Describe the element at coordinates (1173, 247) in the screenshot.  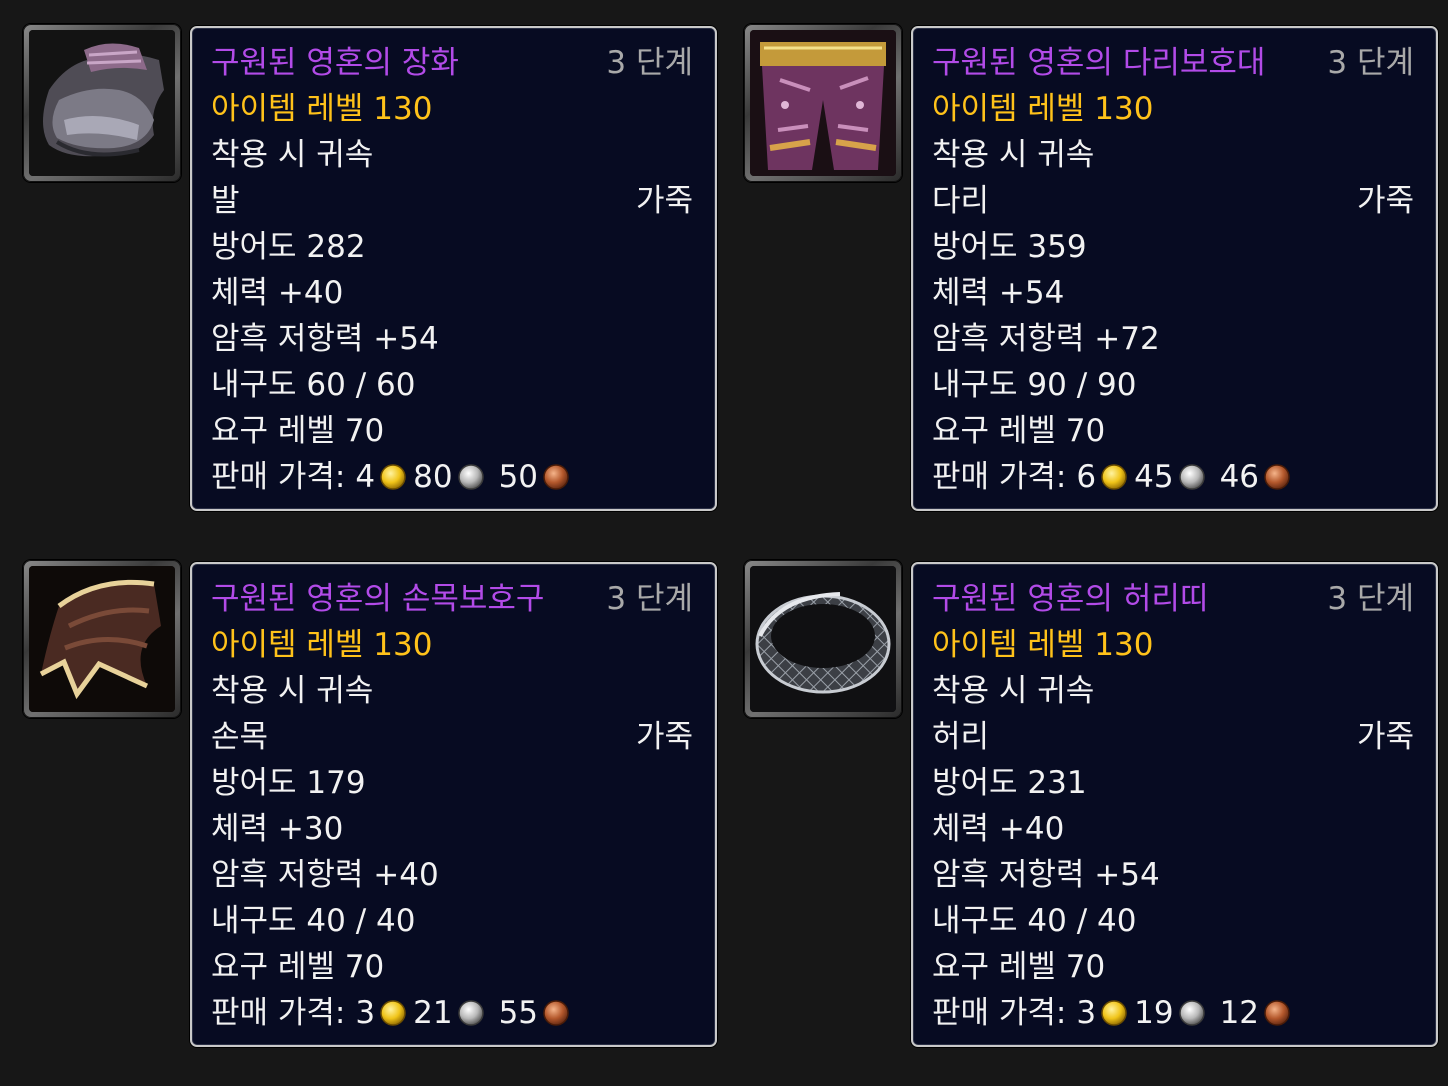
I see `armor-row: 방어도 359` at that location.